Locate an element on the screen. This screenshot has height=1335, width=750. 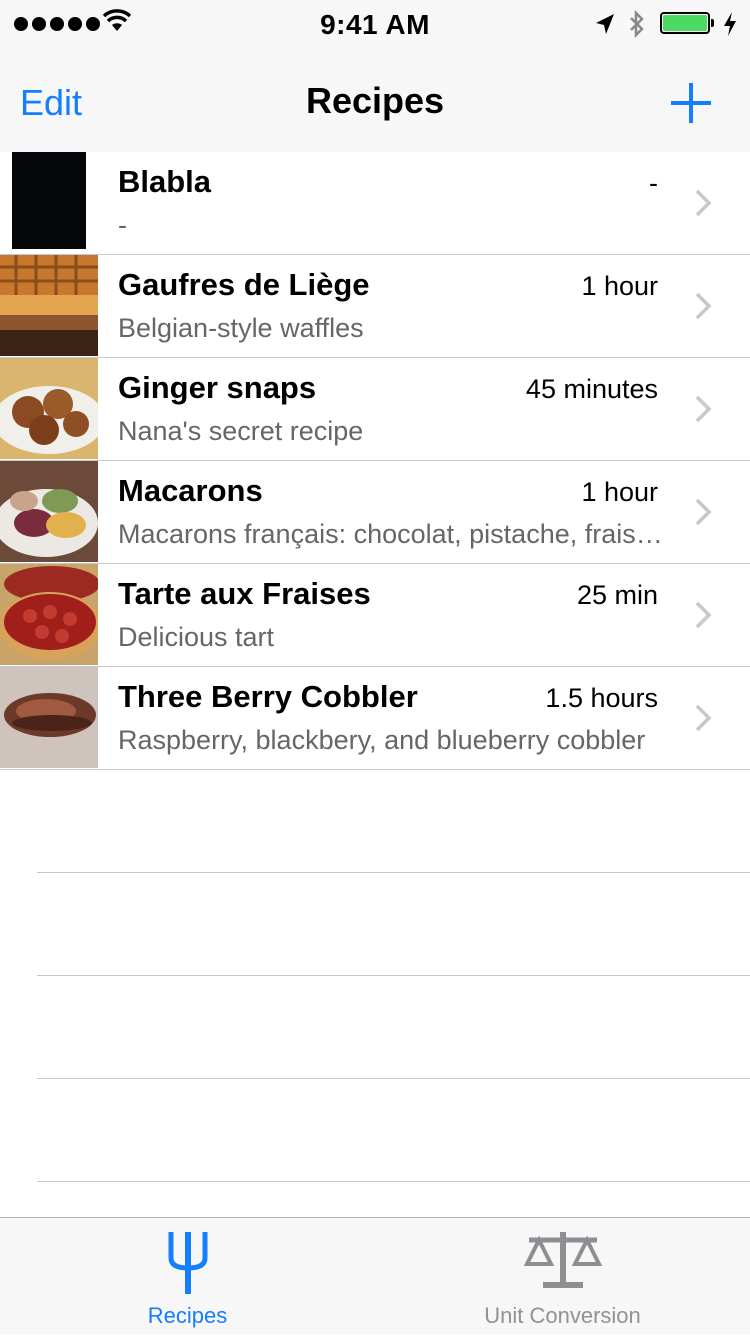
table-row: Tarte aux Fraises 25 min Delicious tart is located at coordinates (375, 615).